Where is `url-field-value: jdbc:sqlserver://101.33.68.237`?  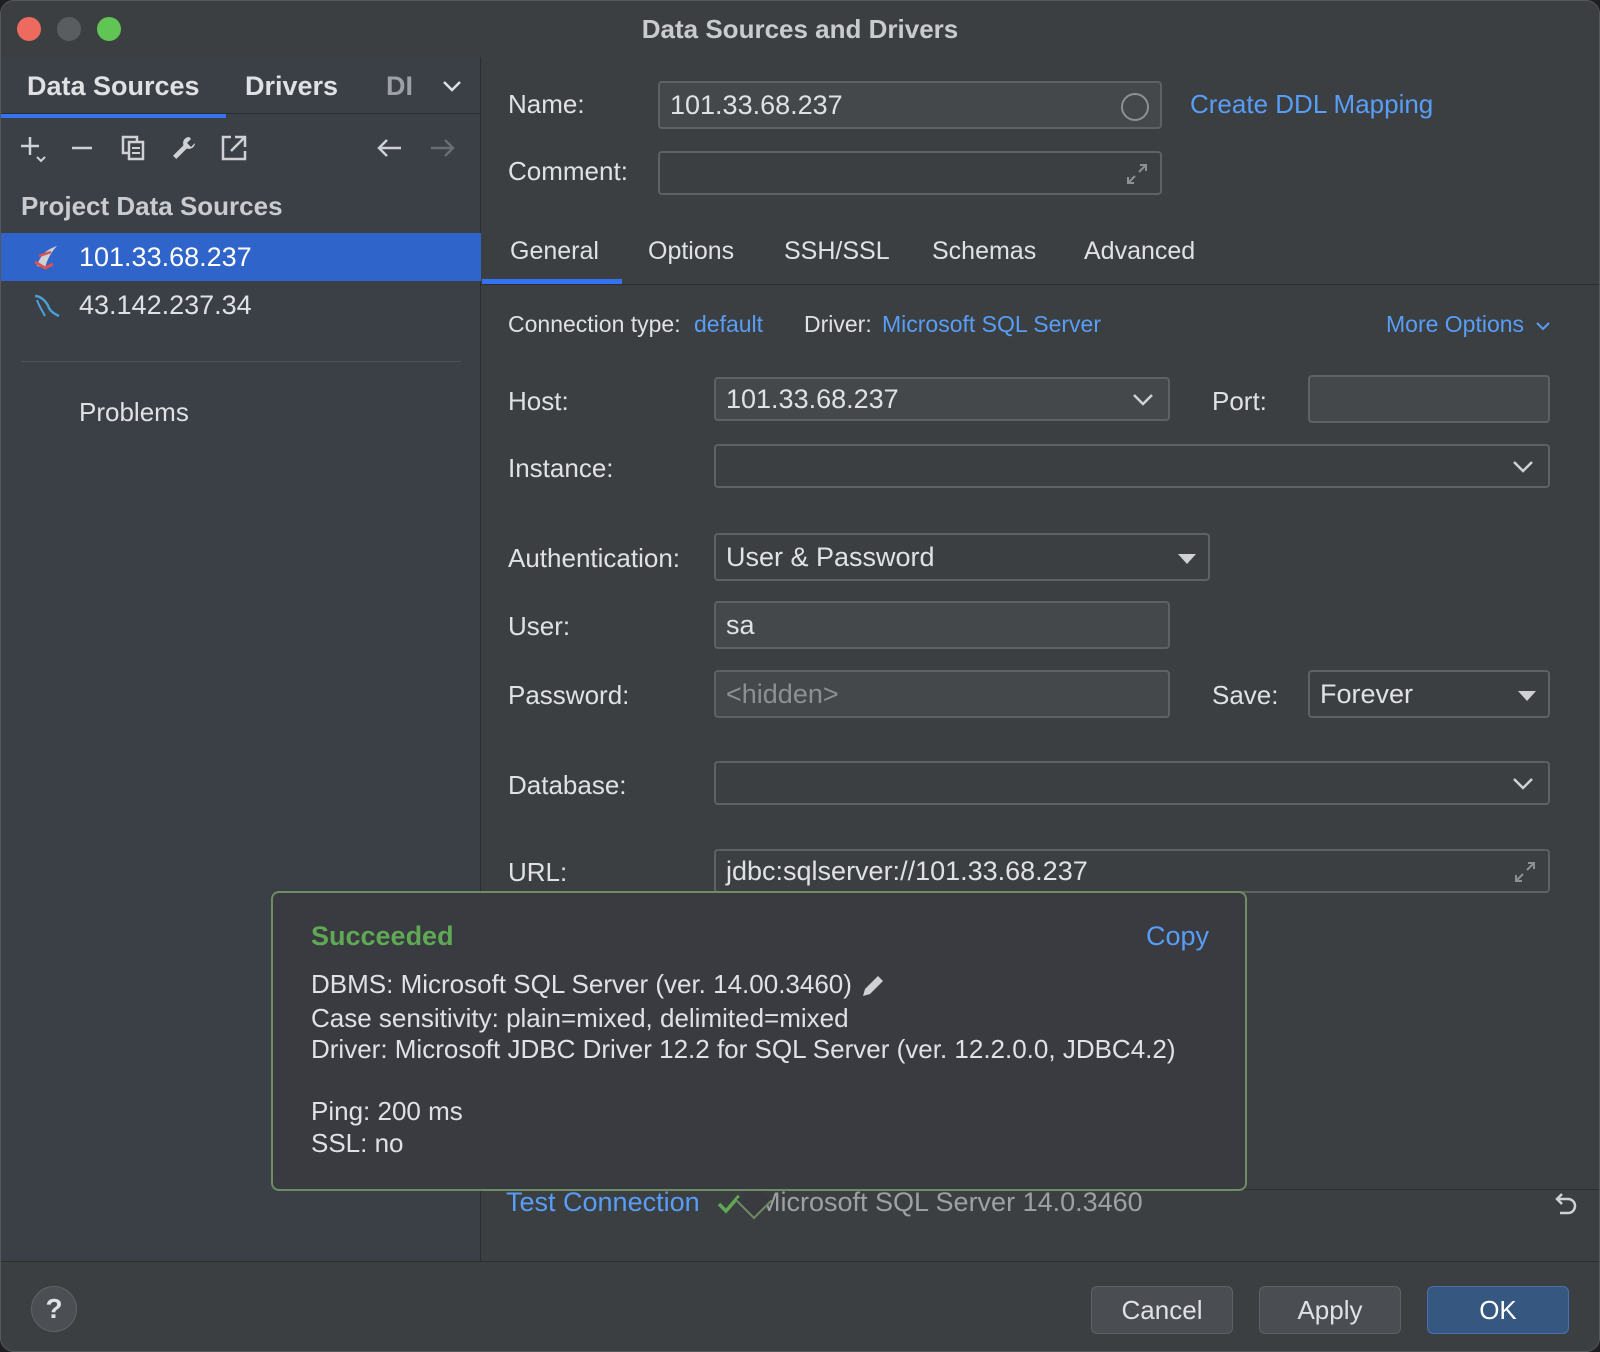
url-field-value: jdbc:sqlserver://101.33.68.237 is located at coordinates (907, 870).